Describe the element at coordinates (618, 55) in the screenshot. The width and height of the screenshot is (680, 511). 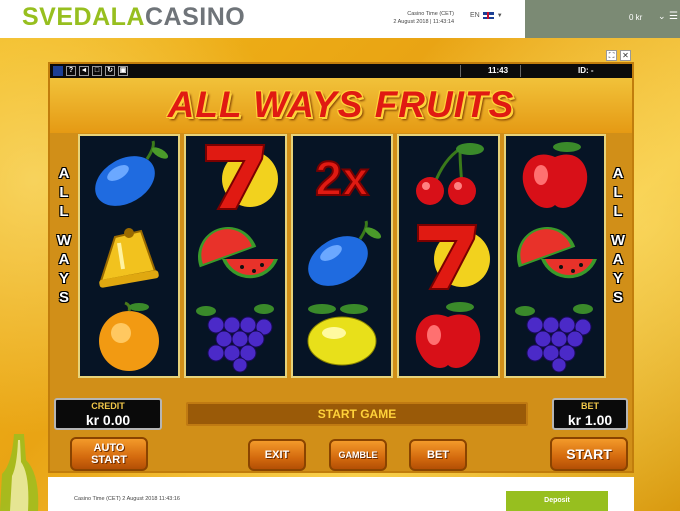
I see `popup-controls: ⛶ ✕` at that location.